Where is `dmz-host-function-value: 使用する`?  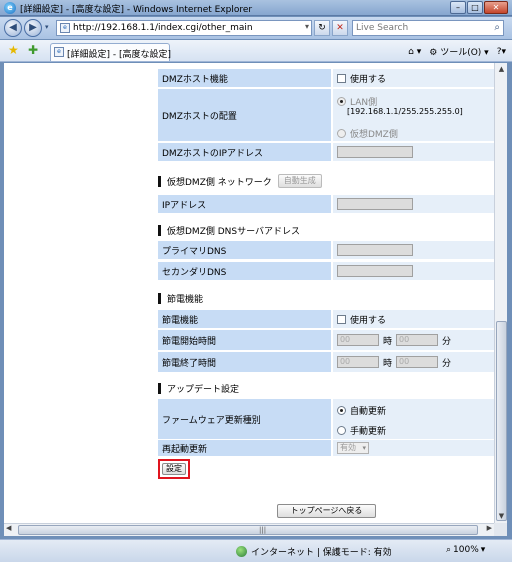
dmz-host-function-value: 使用する is located at coordinates (367, 79).